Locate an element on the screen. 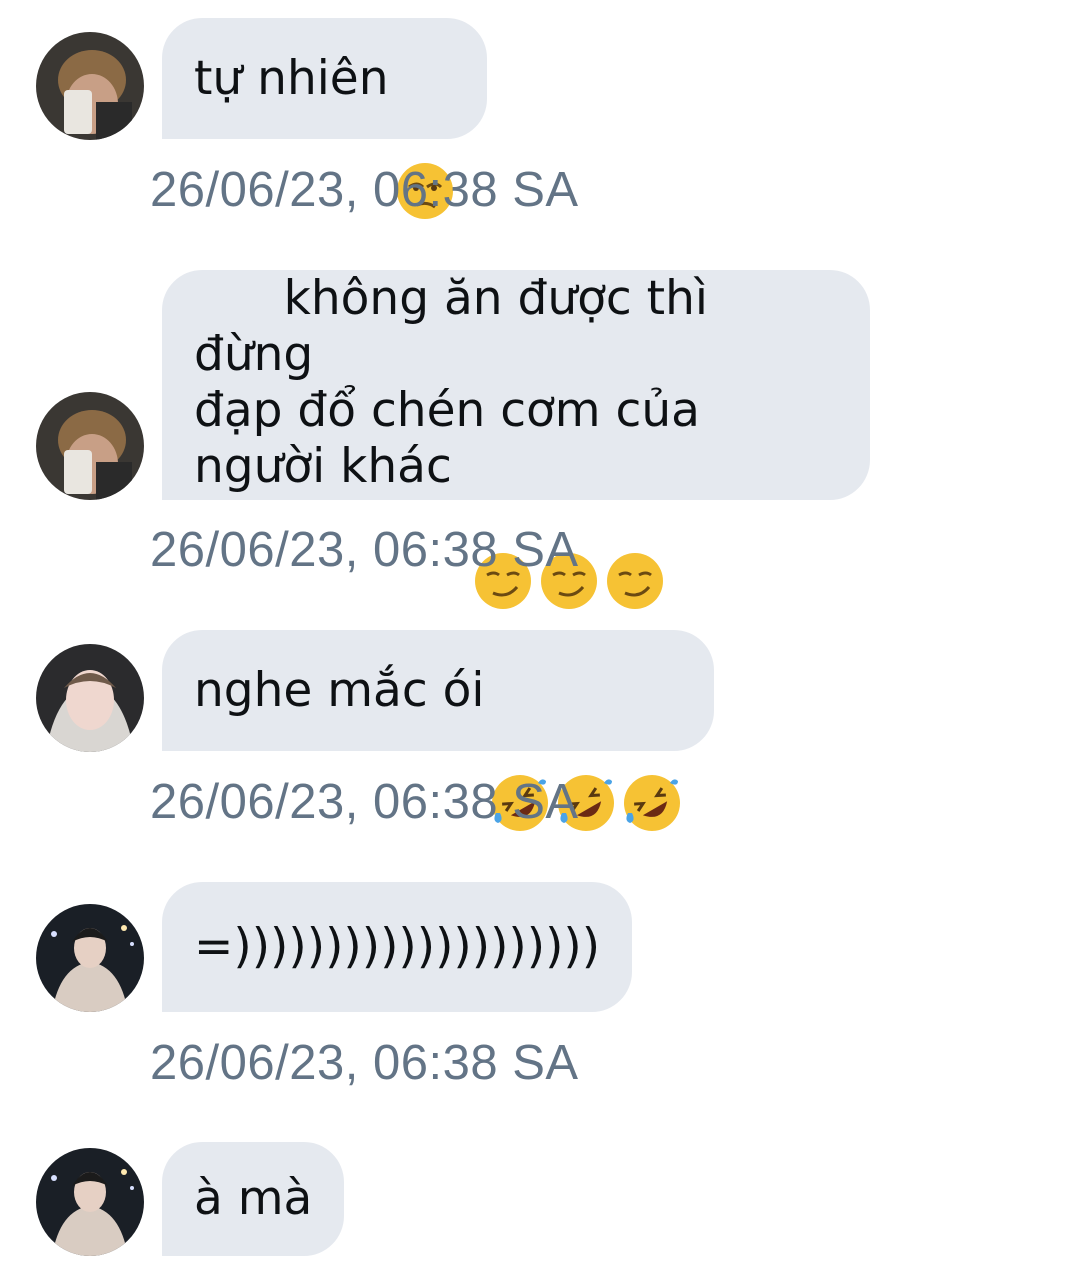 The image size is (1080, 1276). message-text: =)))))))))))))))))))) is located at coordinates (397, 946).